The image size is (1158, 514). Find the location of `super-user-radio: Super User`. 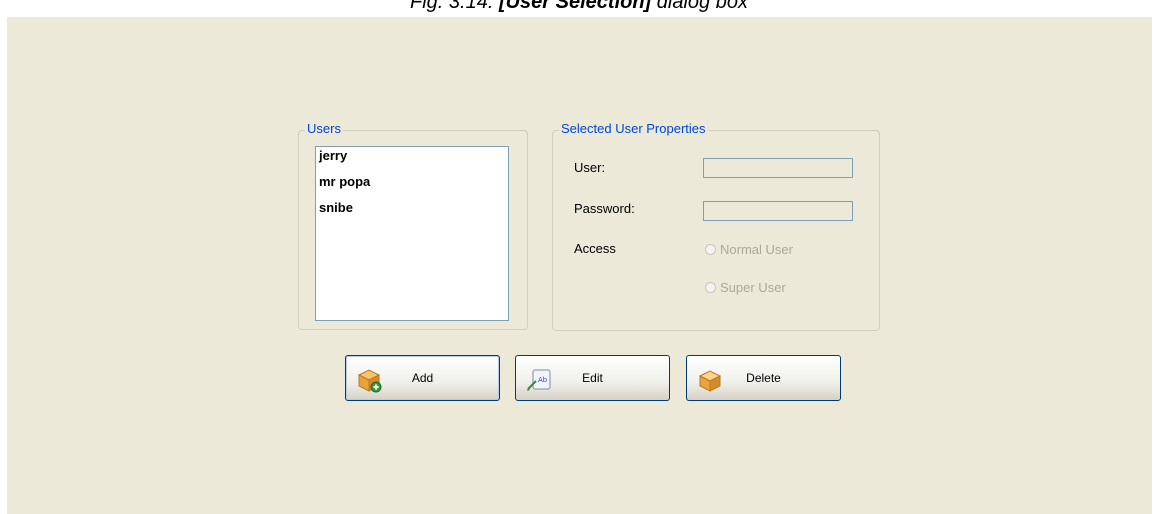

super-user-radio: Super User is located at coordinates (745, 287).